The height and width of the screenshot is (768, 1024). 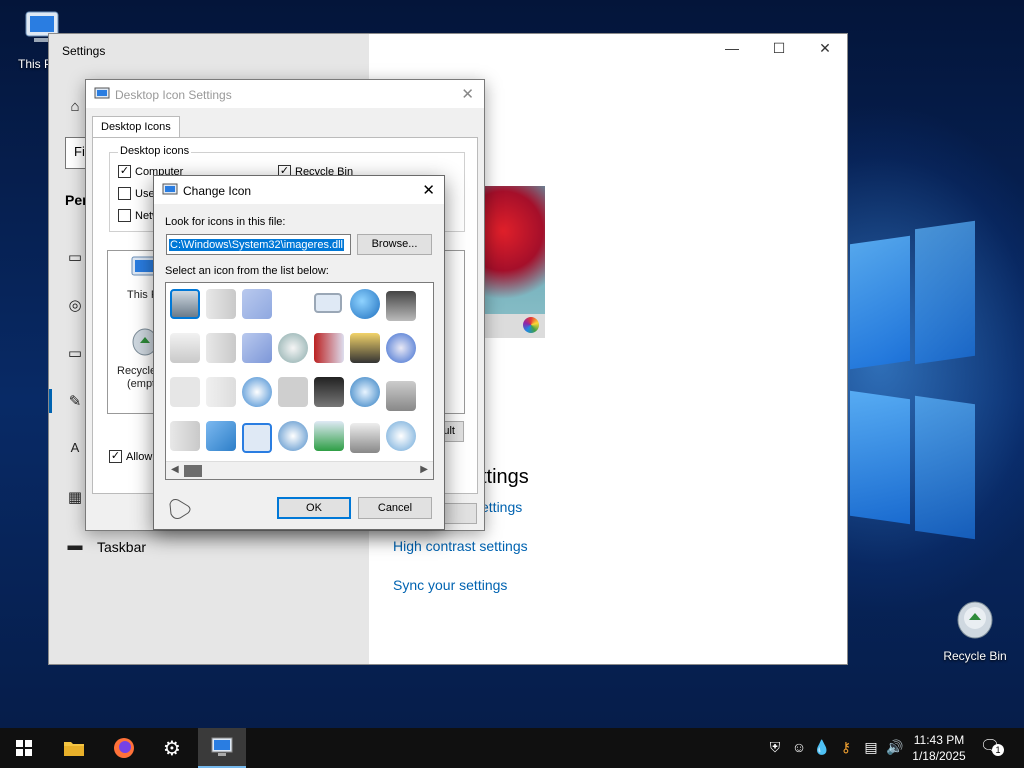 What do you see at coordinates (998, 750) in the screenshot?
I see `notification-count: 1` at bounding box center [998, 750].